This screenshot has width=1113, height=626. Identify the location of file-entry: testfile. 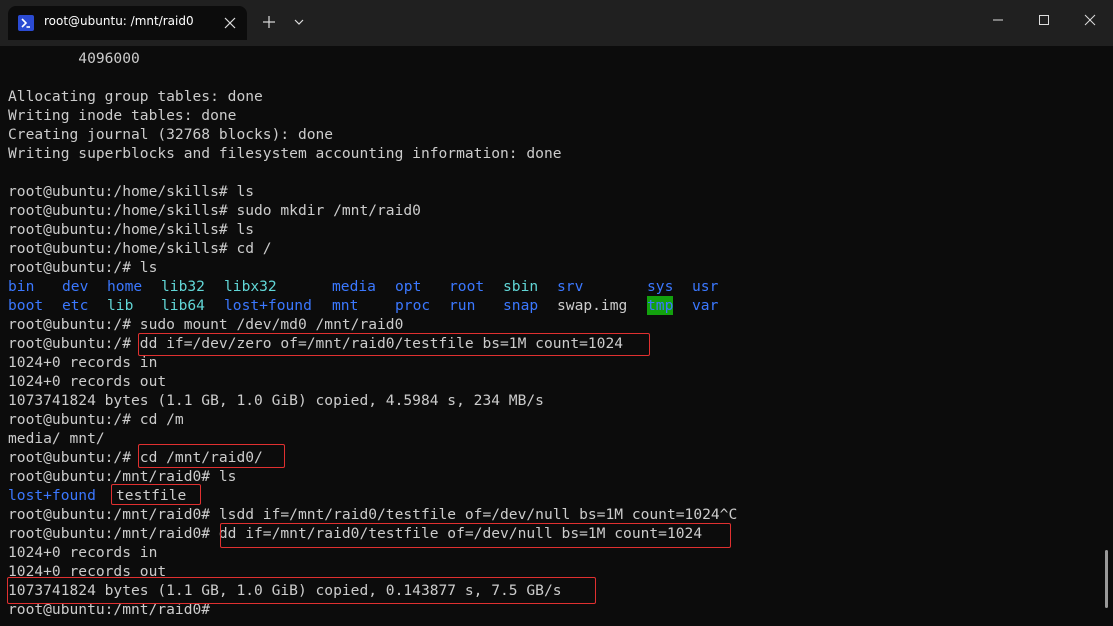
(151, 495).